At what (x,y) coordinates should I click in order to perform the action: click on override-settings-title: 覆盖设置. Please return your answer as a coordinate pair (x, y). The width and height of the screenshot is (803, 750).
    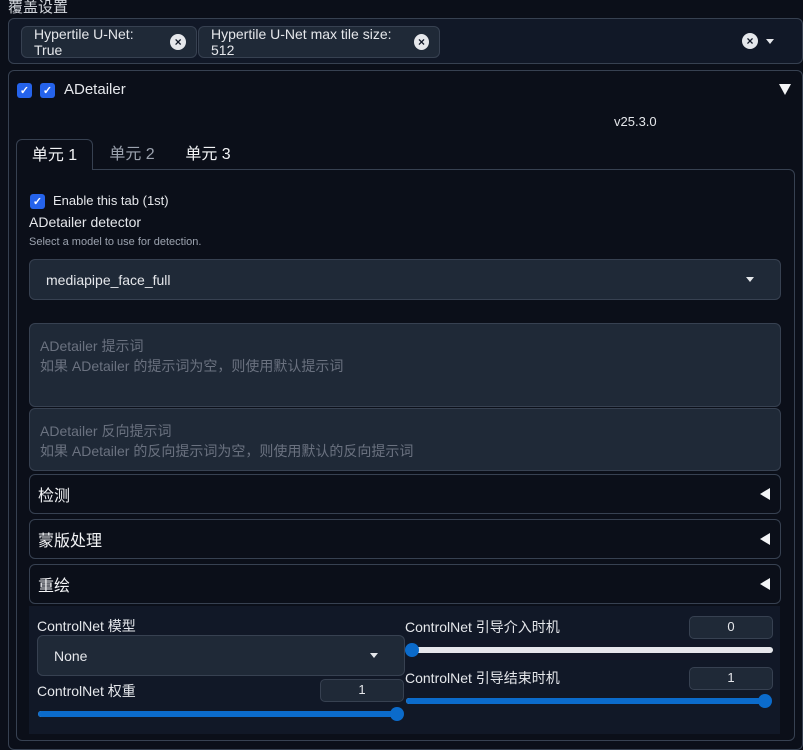
    Looking at the image, I should click on (38, 8).